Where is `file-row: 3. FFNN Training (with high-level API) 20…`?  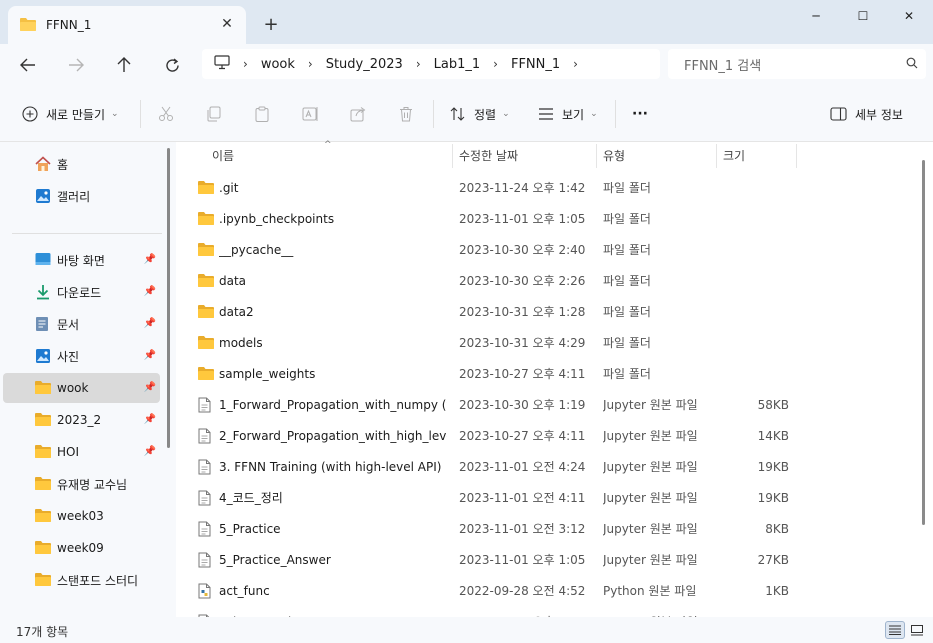
file-row: 3. FFNN Training (with high-level API) 20… is located at coordinates (546, 466).